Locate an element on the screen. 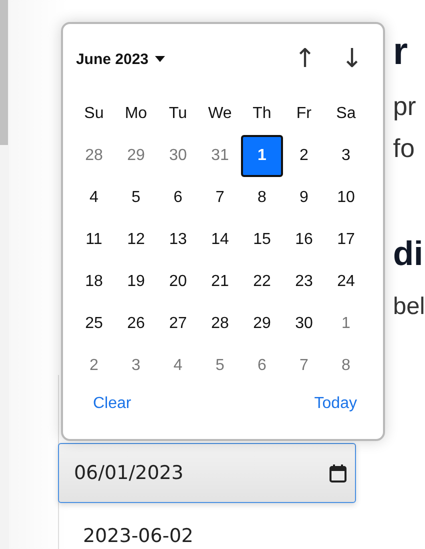  calendar-day: 18 is located at coordinates (93, 282).